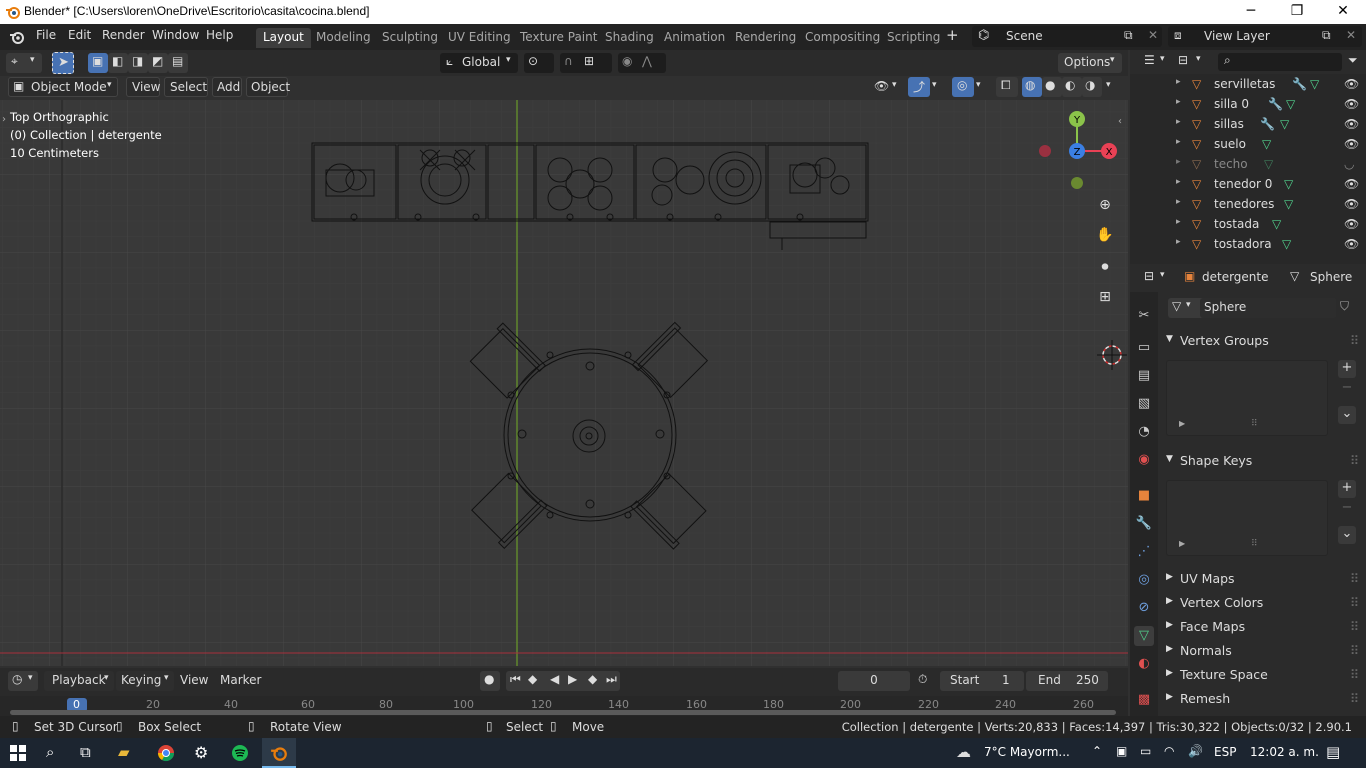 The width and height of the screenshot is (1366, 768). I want to click on magnet-icon: ∩, so click(568, 61).